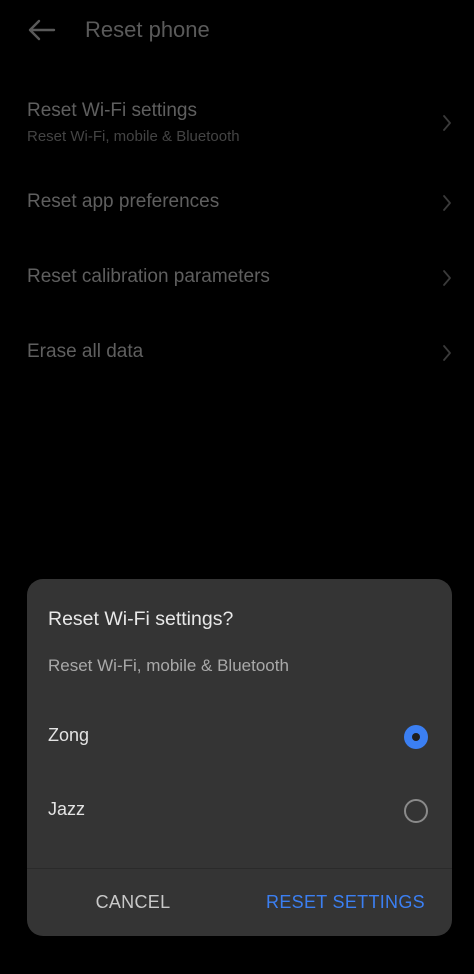  I want to click on setting-title: Reset Wi-Fi settings, so click(112, 110).